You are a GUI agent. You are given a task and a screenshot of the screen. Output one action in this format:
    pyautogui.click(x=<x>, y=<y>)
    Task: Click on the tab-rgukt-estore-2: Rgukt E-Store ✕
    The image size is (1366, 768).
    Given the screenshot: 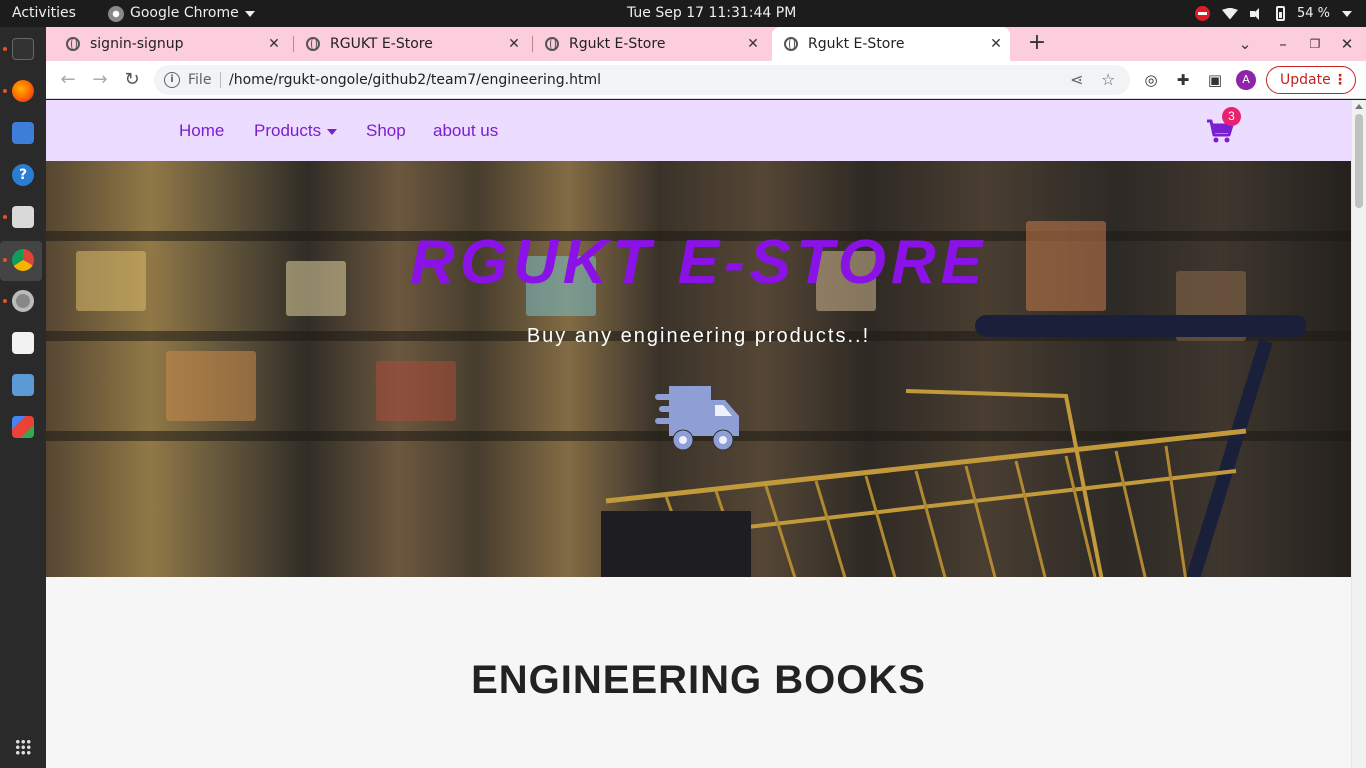 What is the action you would take?
    pyautogui.click(x=651, y=44)
    